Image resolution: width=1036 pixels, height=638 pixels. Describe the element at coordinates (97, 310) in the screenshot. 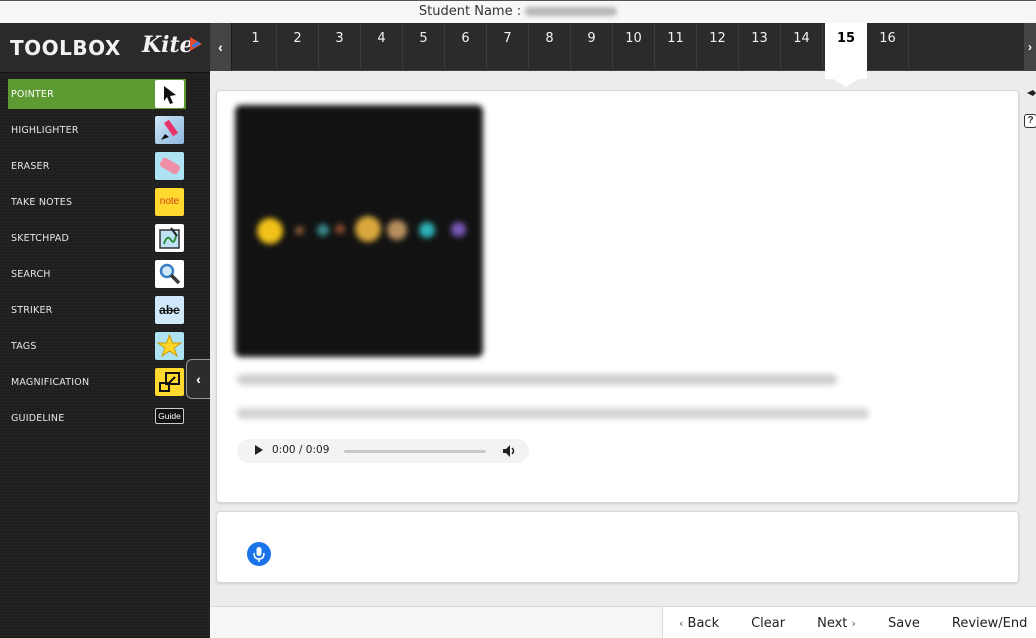

I see `tool-striker: STRIKER abe` at that location.